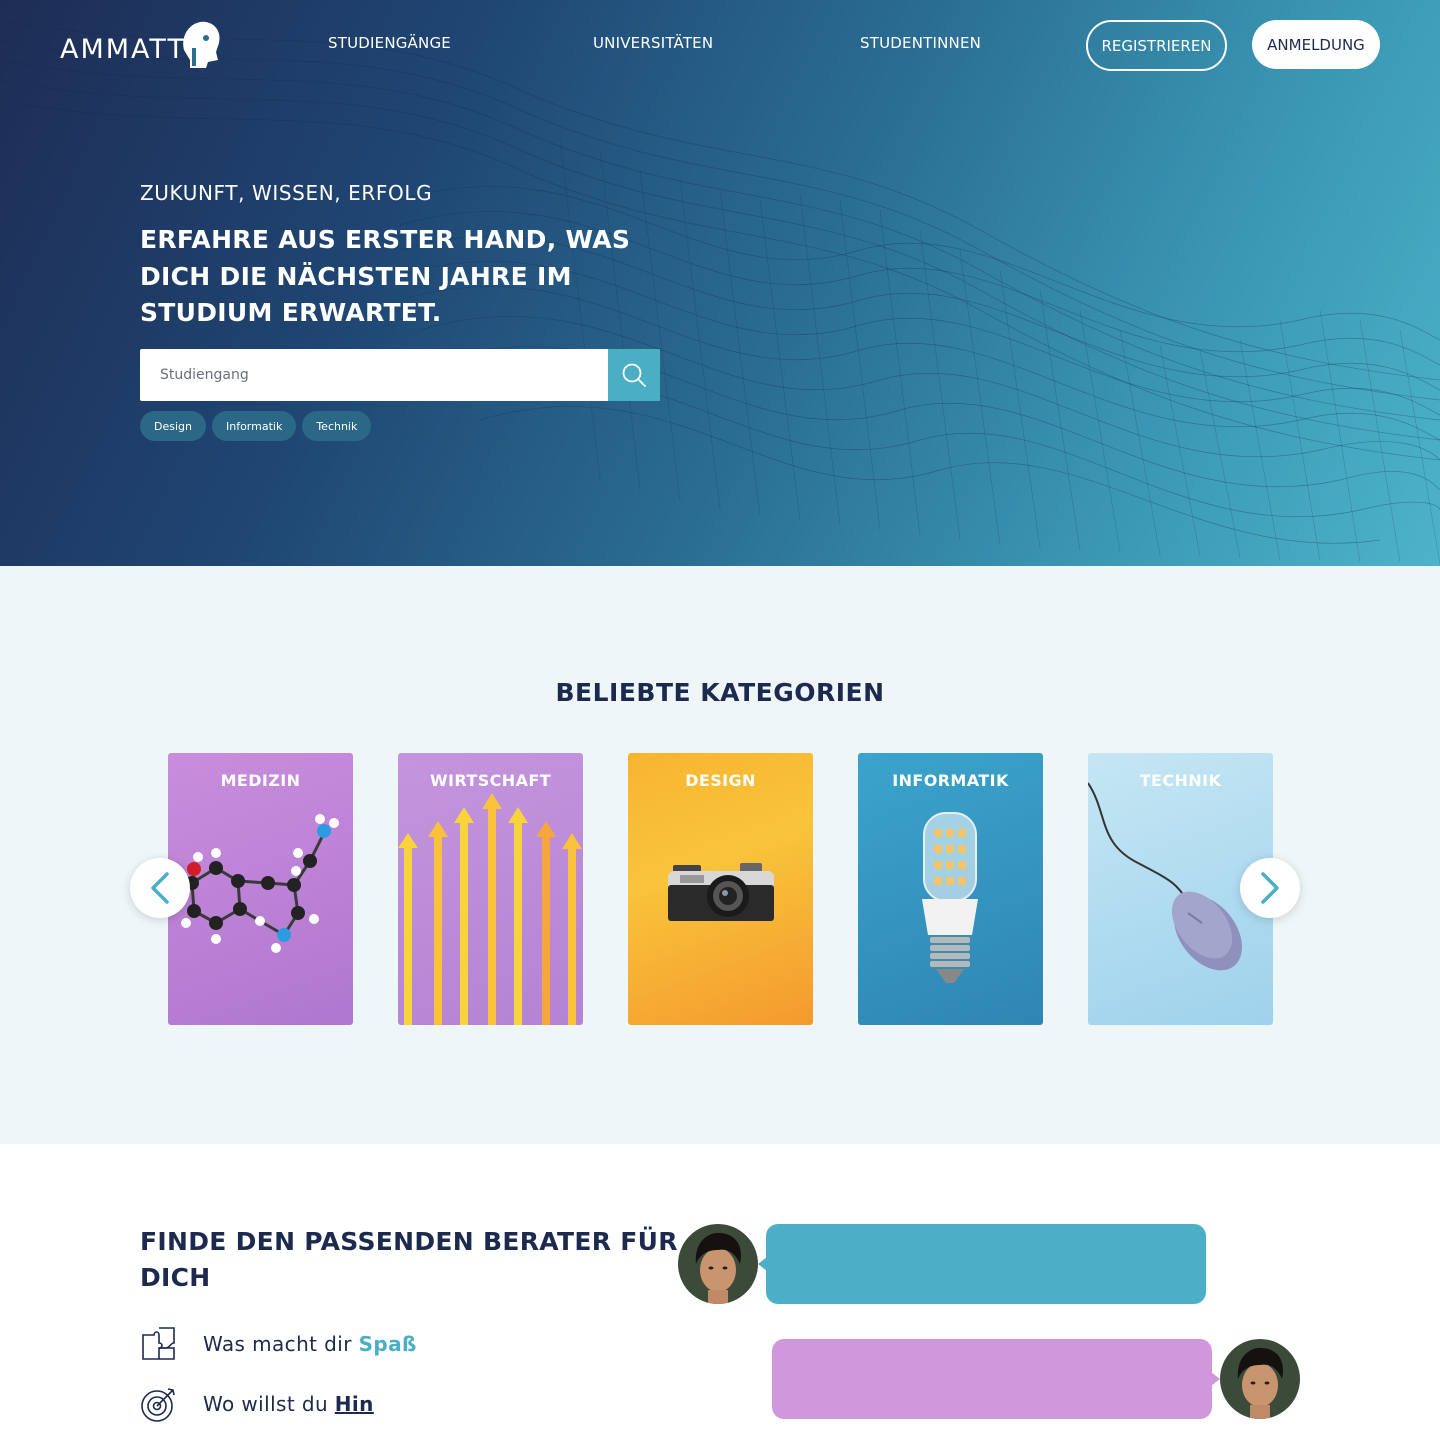 The image size is (1440, 1440). What do you see at coordinates (409, 1259) in the screenshot?
I see `advisor-title: FINDE DEN PASSENDEN BERATER FÜR DICH` at bounding box center [409, 1259].